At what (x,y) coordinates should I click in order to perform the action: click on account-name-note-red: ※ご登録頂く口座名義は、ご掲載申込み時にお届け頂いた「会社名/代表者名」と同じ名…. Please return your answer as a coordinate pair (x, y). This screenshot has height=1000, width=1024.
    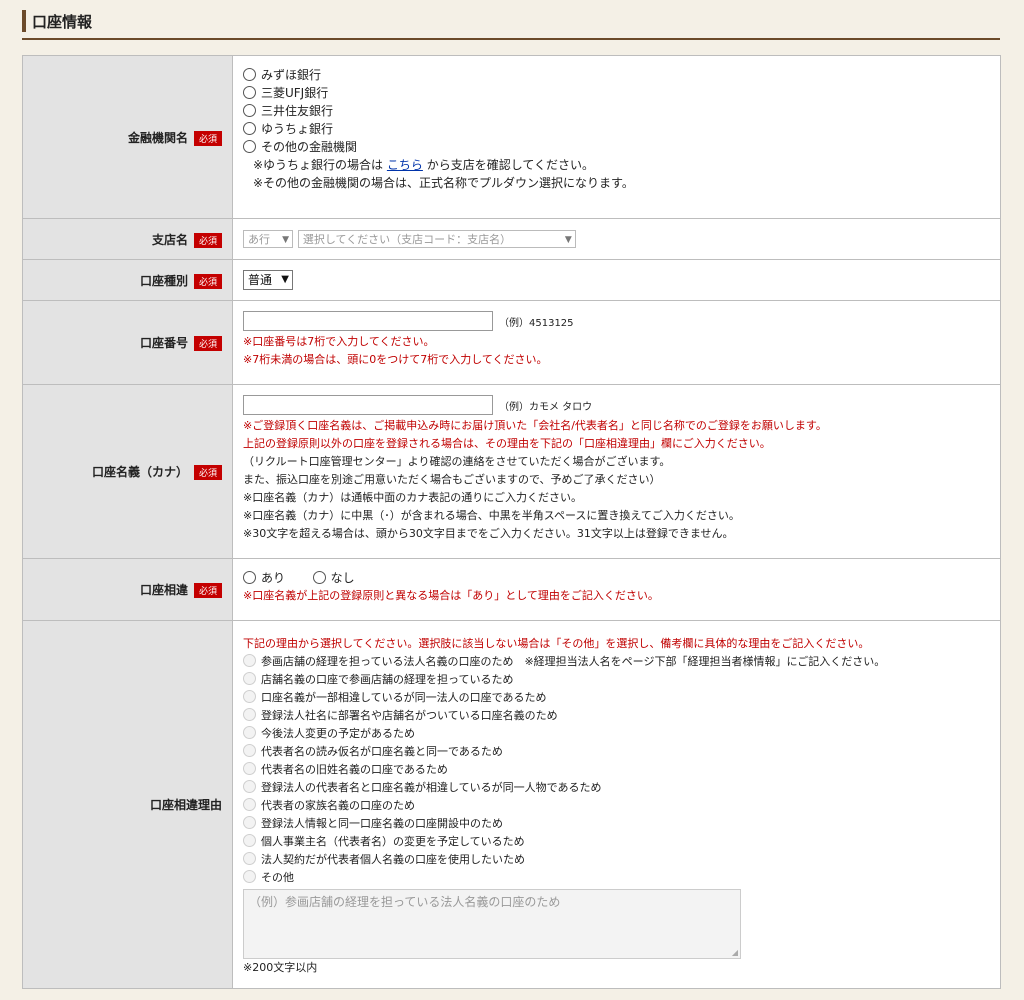
    Looking at the image, I should click on (535, 425).